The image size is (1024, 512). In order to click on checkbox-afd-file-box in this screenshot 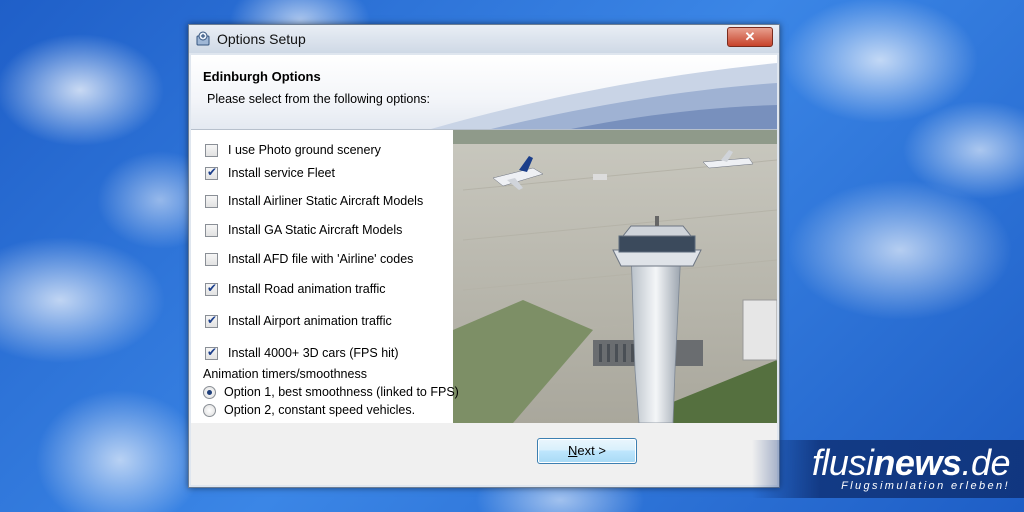, I will do `click(211, 259)`.